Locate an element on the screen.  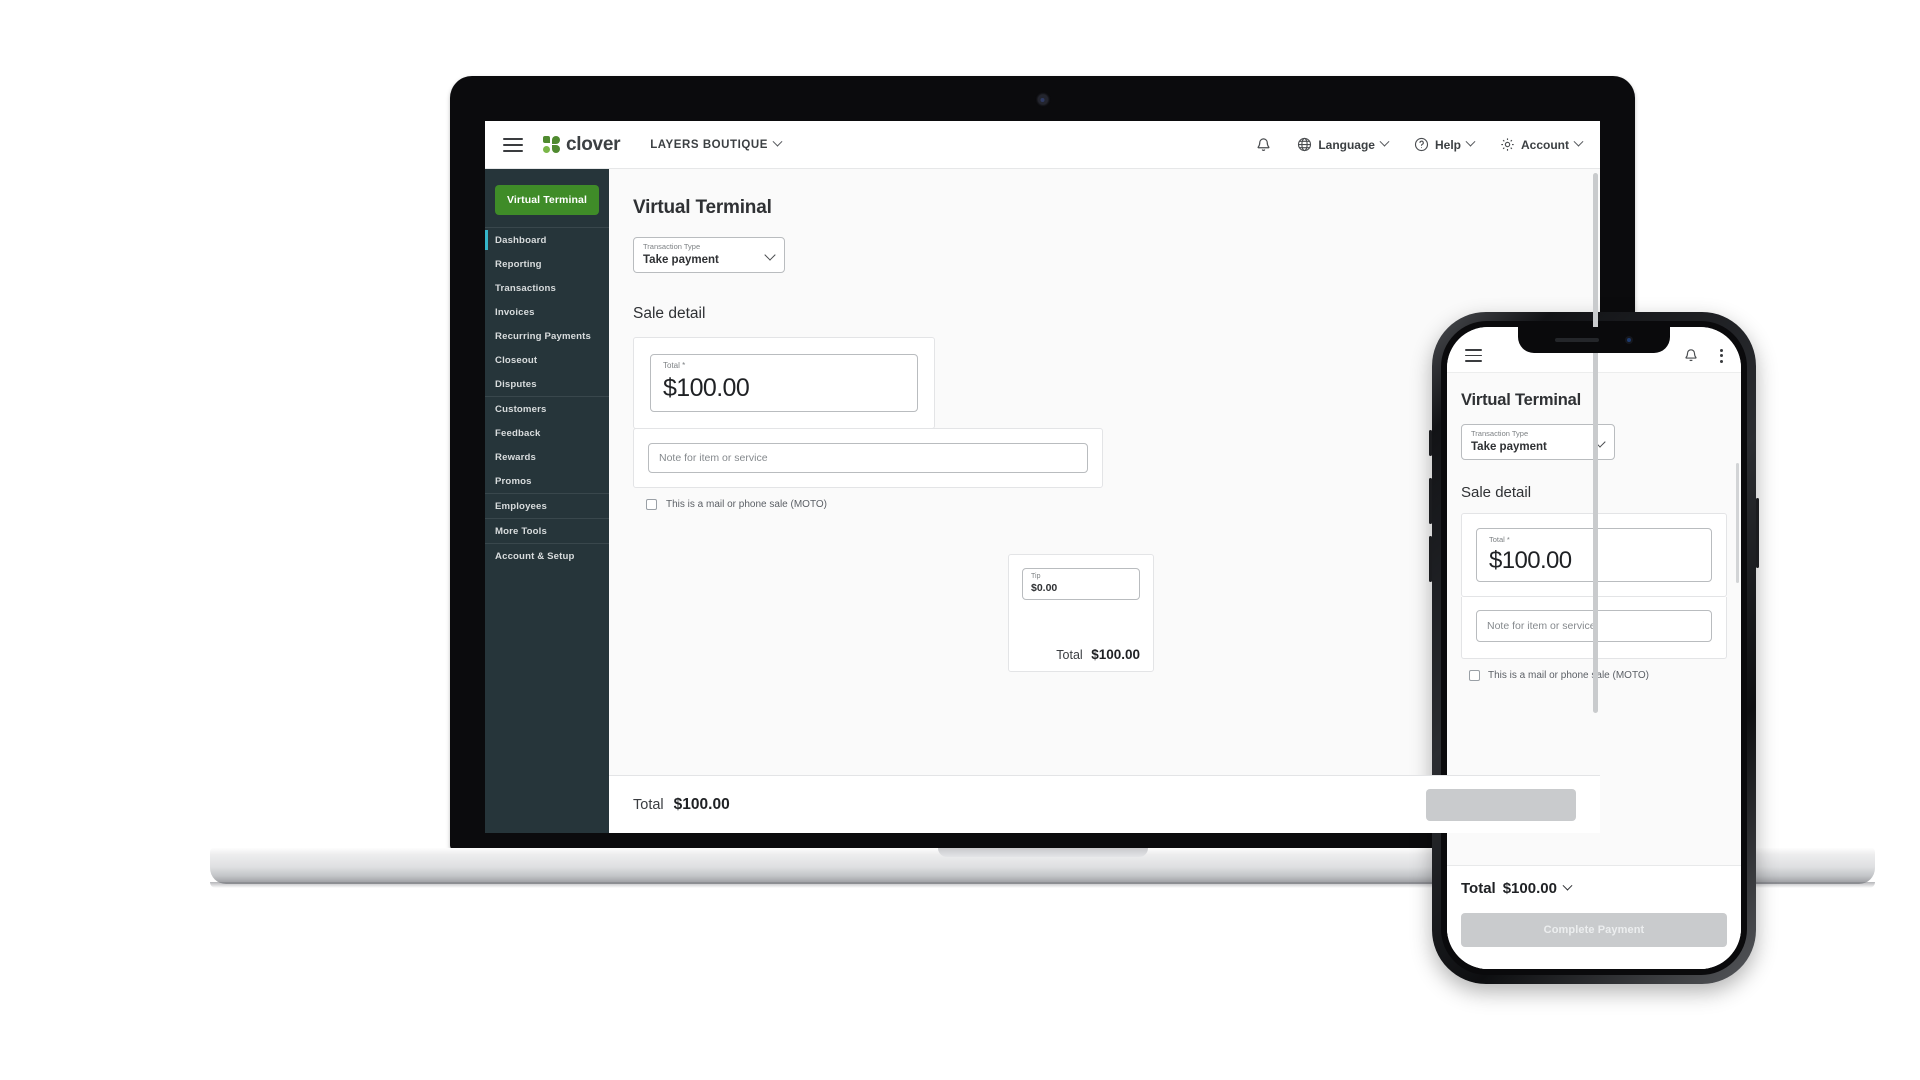
sidebar-virtual-terminal-button: Virtual Terminal is located at coordinates (547, 200).